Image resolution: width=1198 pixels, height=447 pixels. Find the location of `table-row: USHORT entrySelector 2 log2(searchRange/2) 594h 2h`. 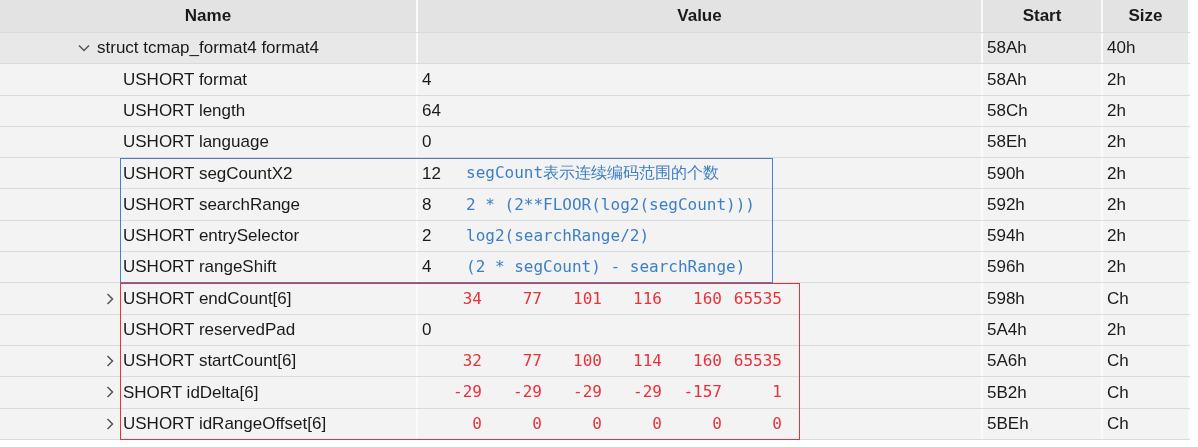

table-row: USHORT entrySelector 2 log2(searchRange/2) 594h 2h is located at coordinates (595, 236).